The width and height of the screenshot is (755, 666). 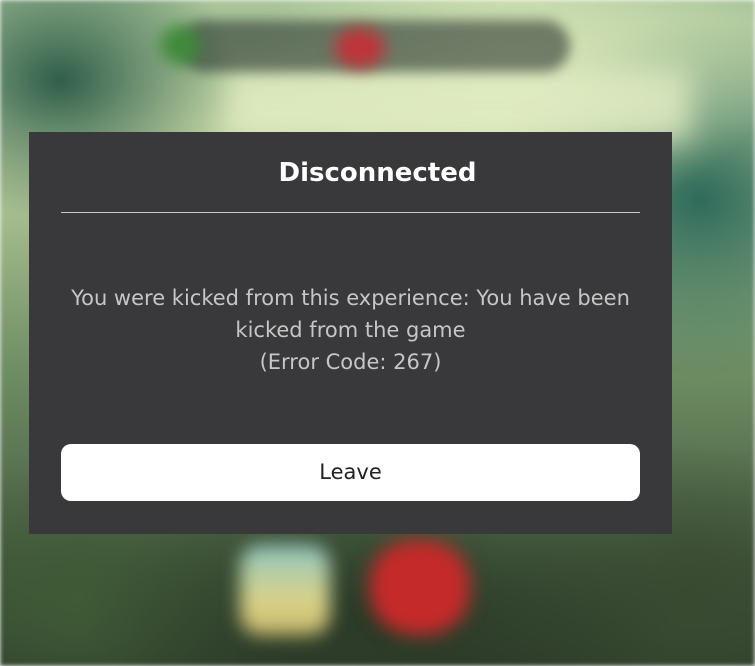 What do you see at coordinates (350, 212) in the screenshot?
I see `dialog-divider` at bounding box center [350, 212].